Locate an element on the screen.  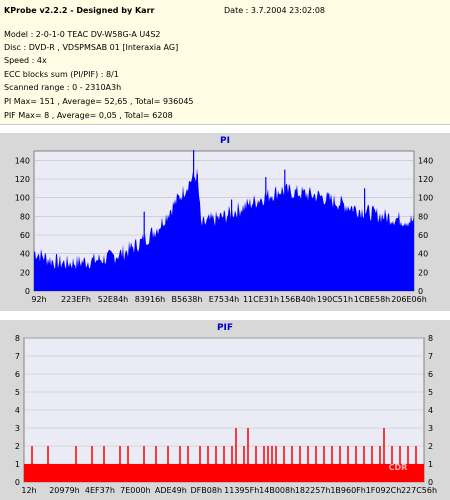
y-tick-label-left: 80 is located at coordinates (25, 216).